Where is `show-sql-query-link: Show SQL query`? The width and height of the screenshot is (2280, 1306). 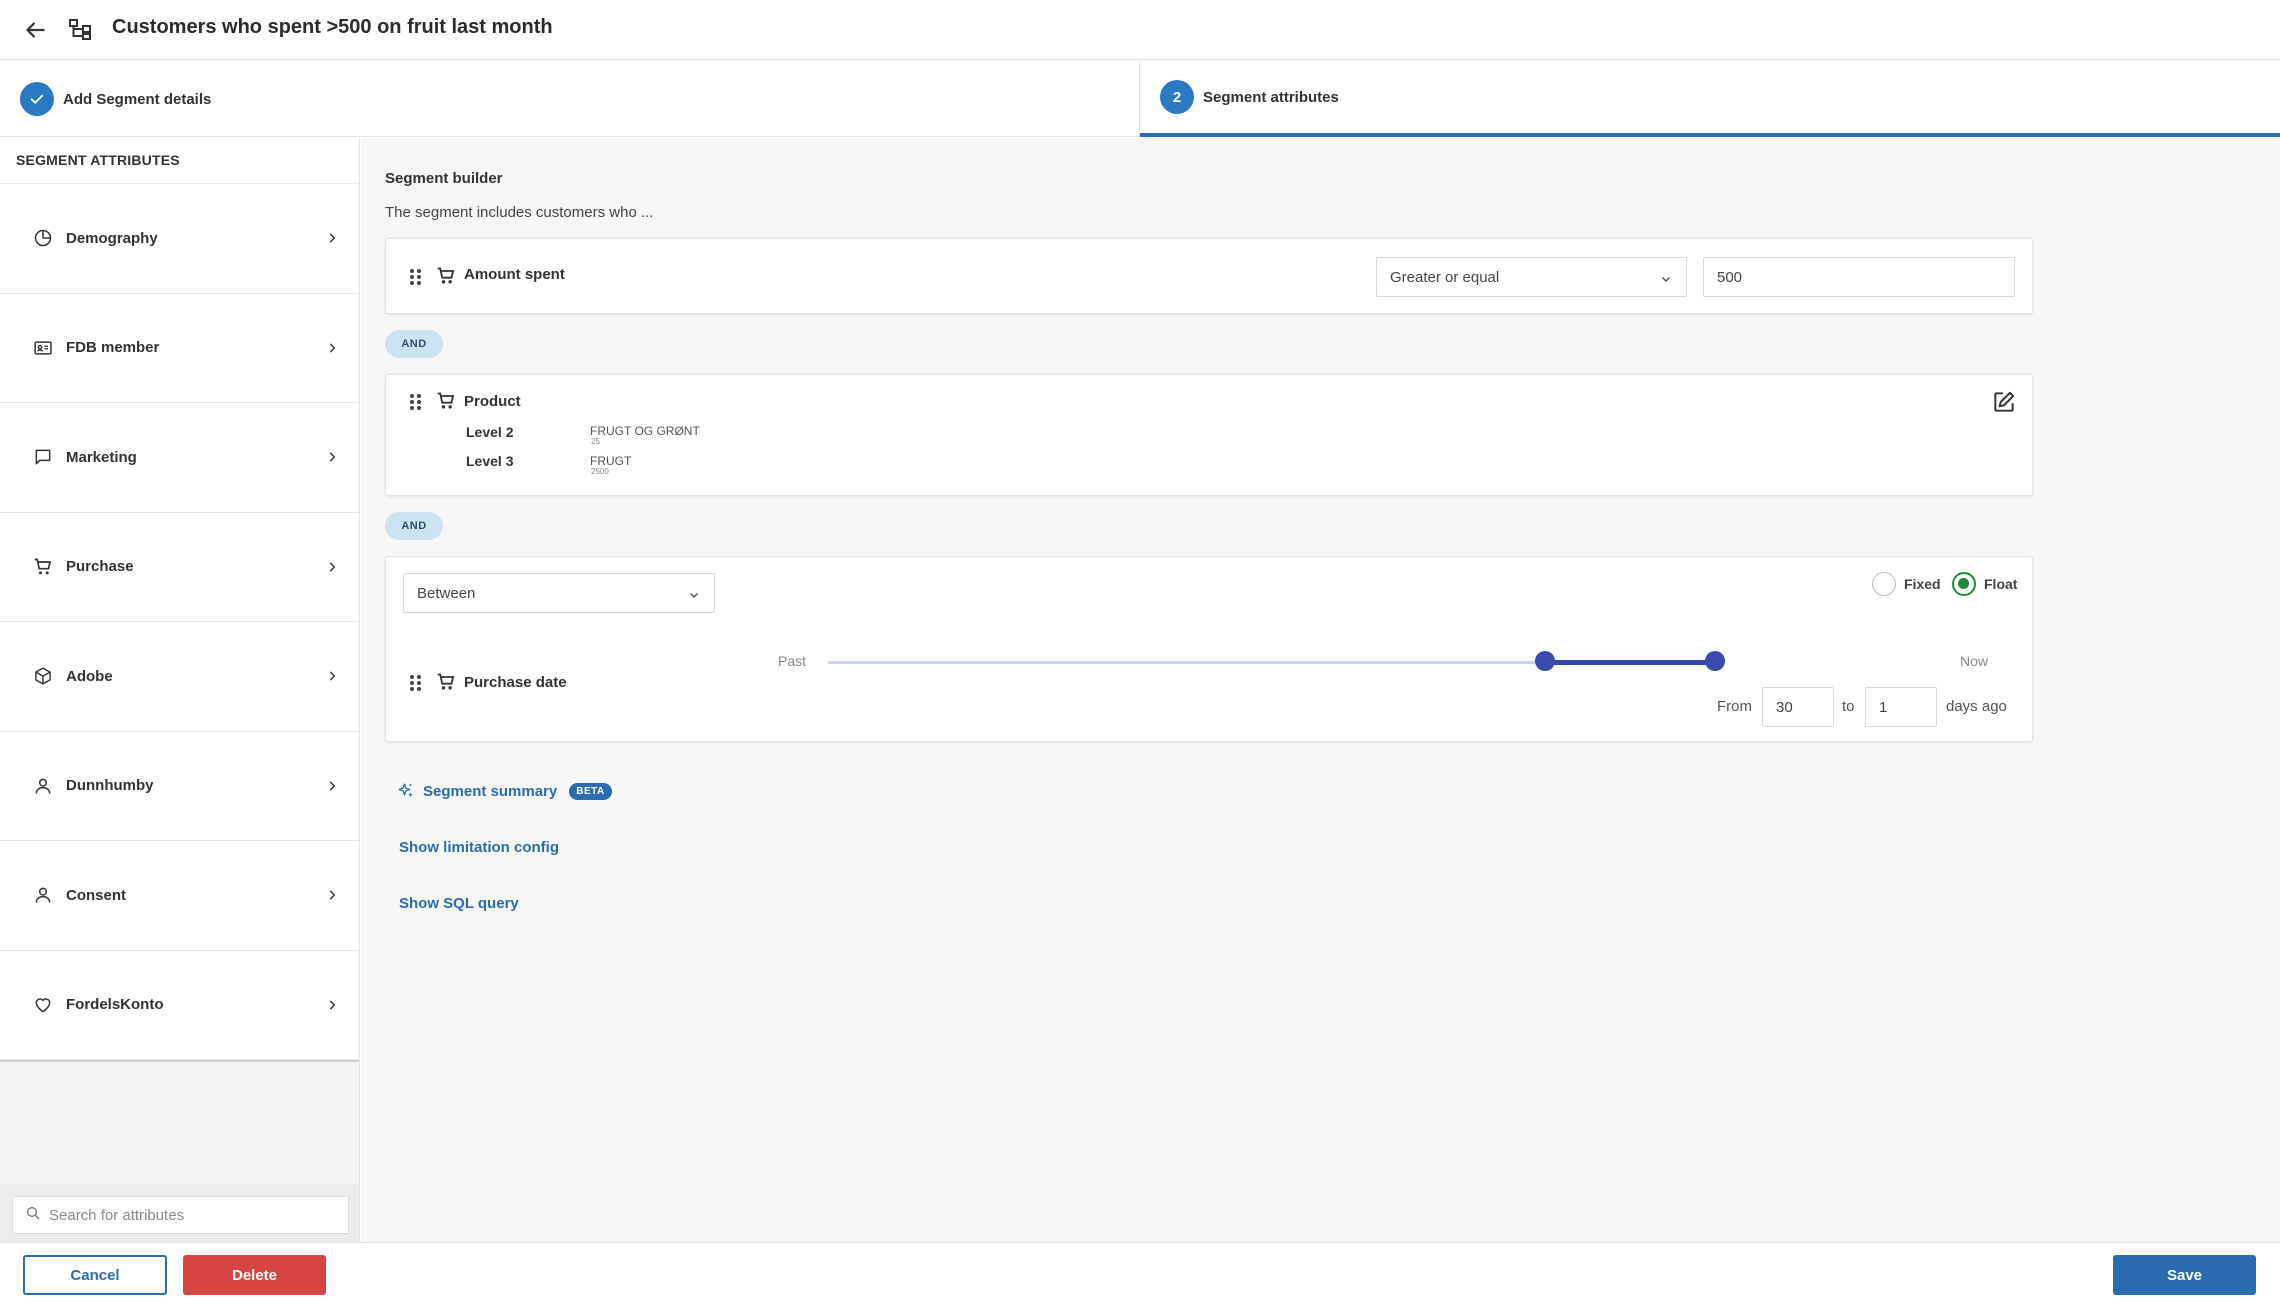 show-sql-query-link: Show SQL query is located at coordinates (459, 903).